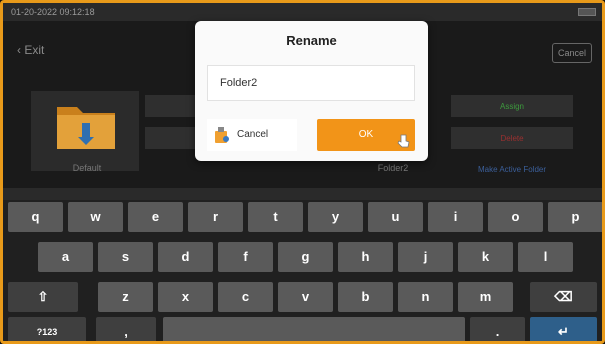 The width and height of the screenshot is (605, 344). What do you see at coordinates (34, 50) in the screenshot?
I see `exit-label: Exit` at bounding box center [34, 50].